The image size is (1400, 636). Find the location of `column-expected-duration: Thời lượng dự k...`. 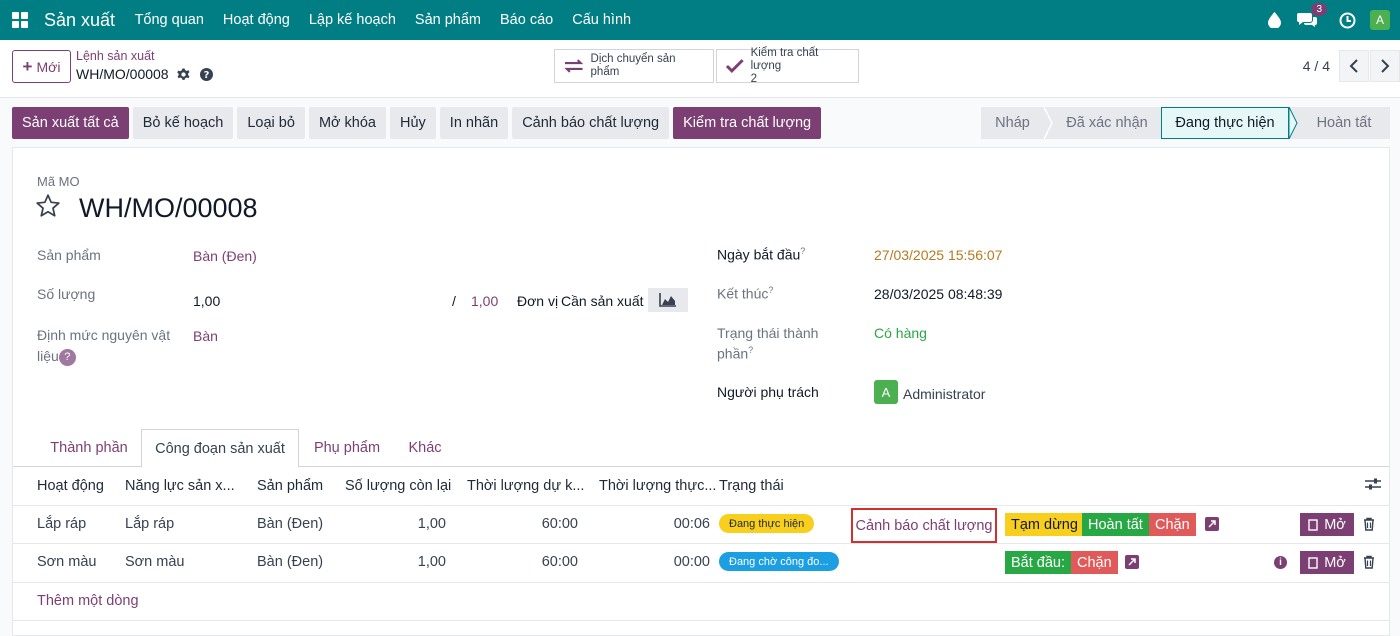

column-expected-duration: Thời lượng dự k... is located at coordinates (525, 486).